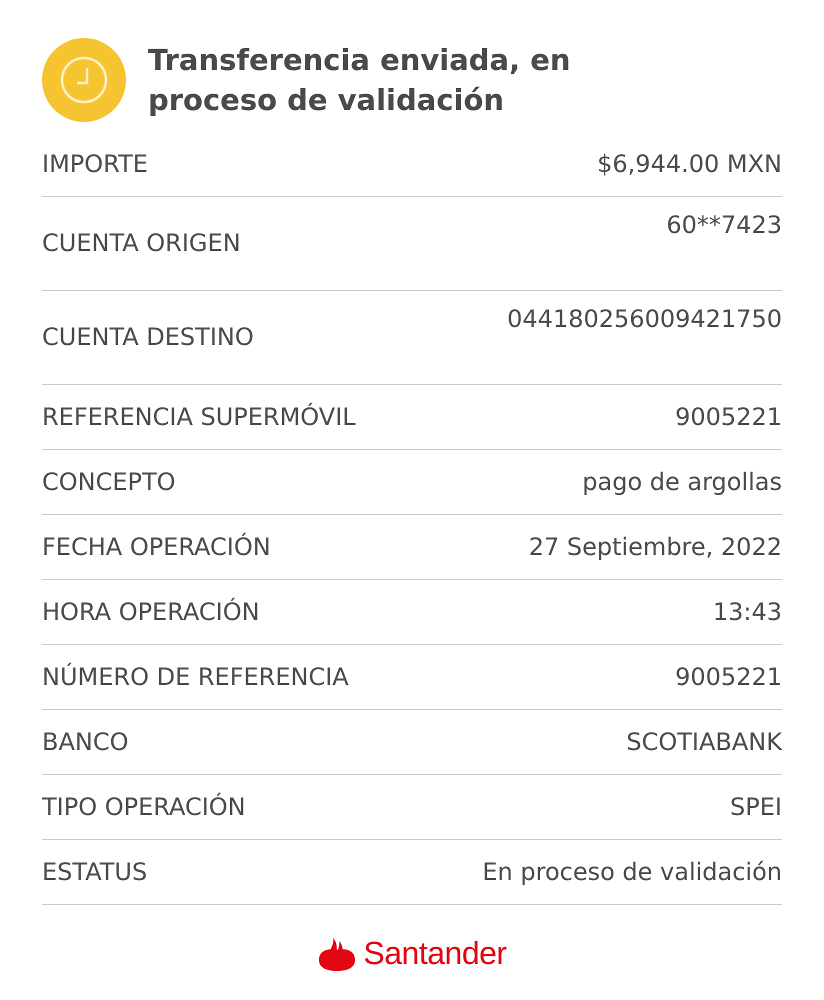  What do you see at coordinates (682, 482) in the screenshot?
I see `detail-value: pago de argollas` at bounding box center [682, 482].